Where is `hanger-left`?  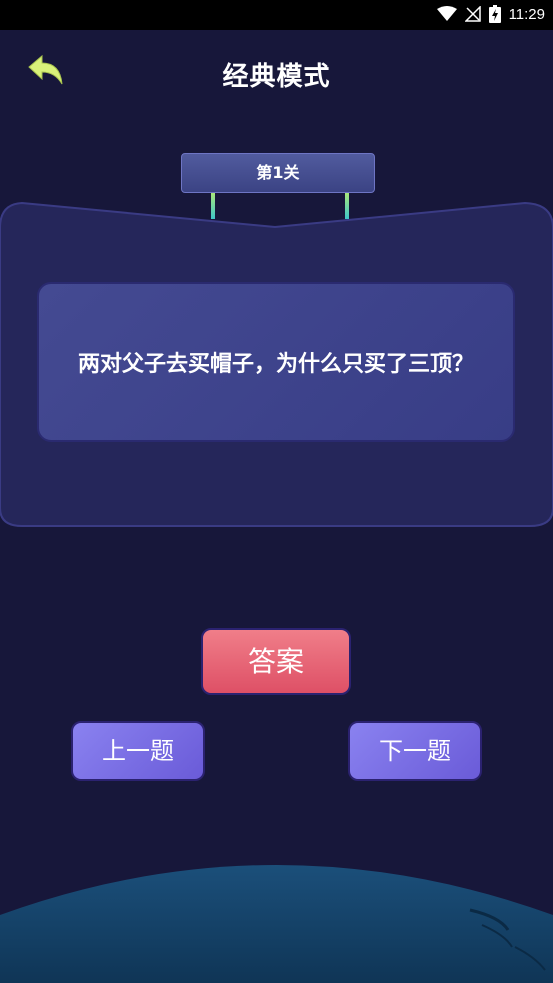 hanger-left is located at coordinates (213, 206).